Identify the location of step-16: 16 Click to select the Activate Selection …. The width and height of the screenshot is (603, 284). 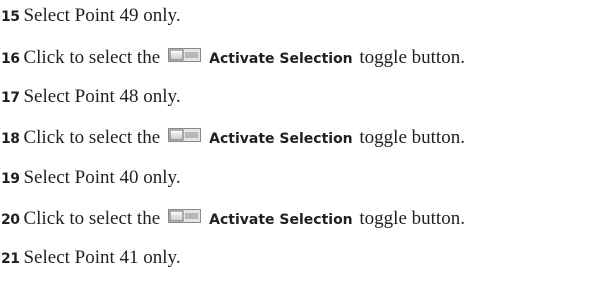
(233, 57).